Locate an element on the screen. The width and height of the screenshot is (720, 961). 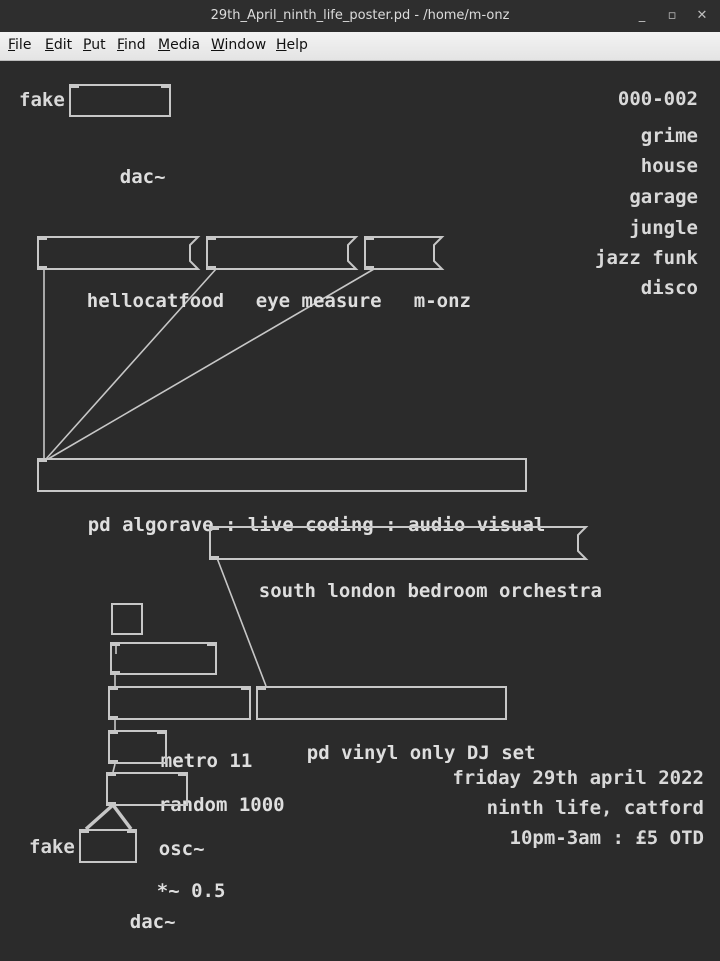
message-text: m-onz is located at coordinates (442, 301).